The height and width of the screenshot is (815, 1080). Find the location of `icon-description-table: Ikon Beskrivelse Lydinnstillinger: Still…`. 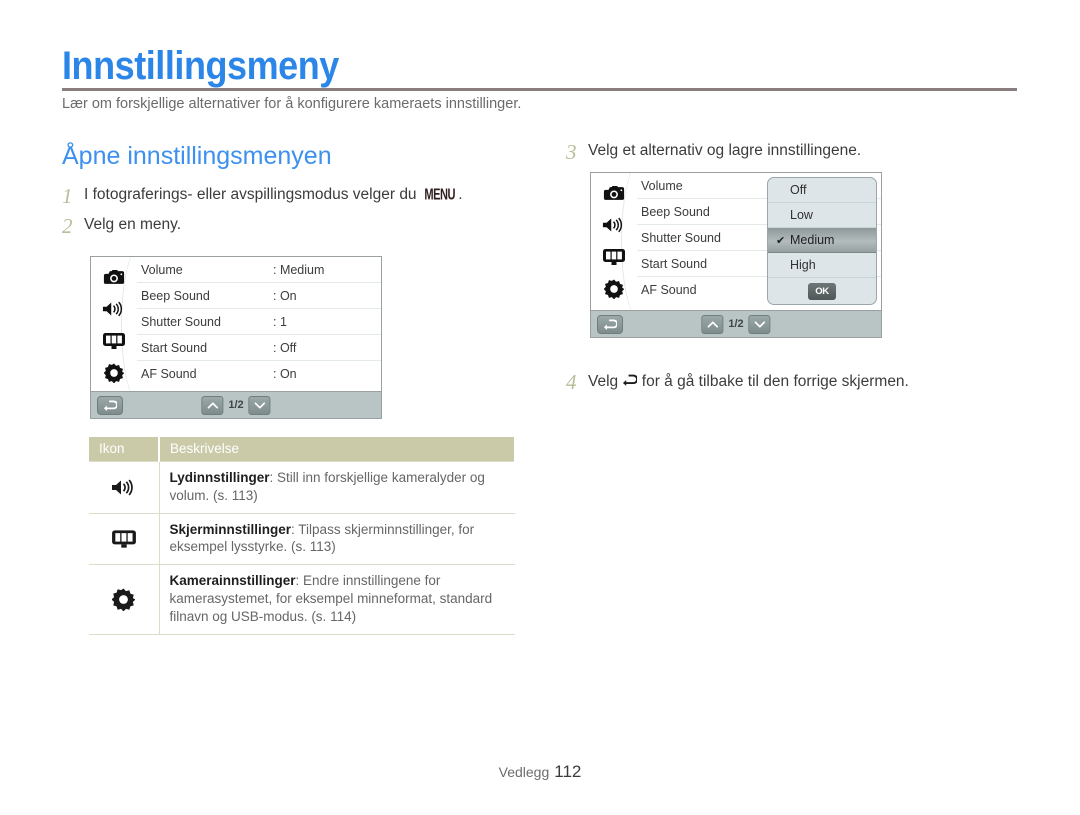

icon-description-table: Ikon Beskrivelse Lydinnstillinger: Still… is located at coordinates (302, 536).